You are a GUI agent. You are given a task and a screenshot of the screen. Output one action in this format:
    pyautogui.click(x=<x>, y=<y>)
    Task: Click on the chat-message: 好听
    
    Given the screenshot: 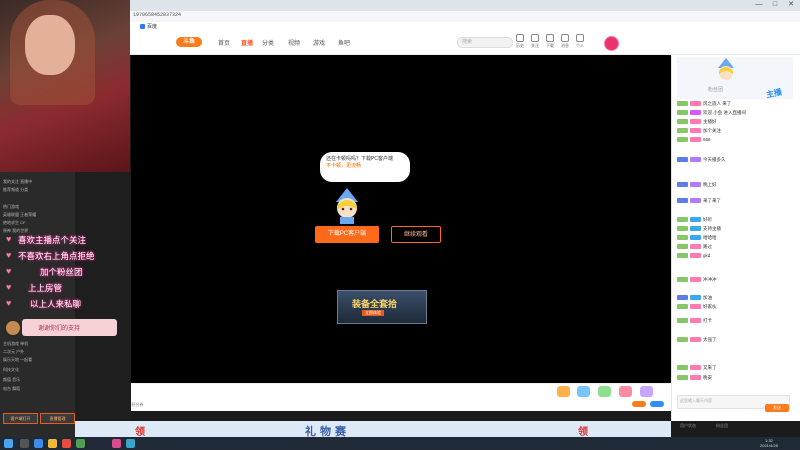 What is the action you would take?
    pyautogui.click(x=734, y=219)
    